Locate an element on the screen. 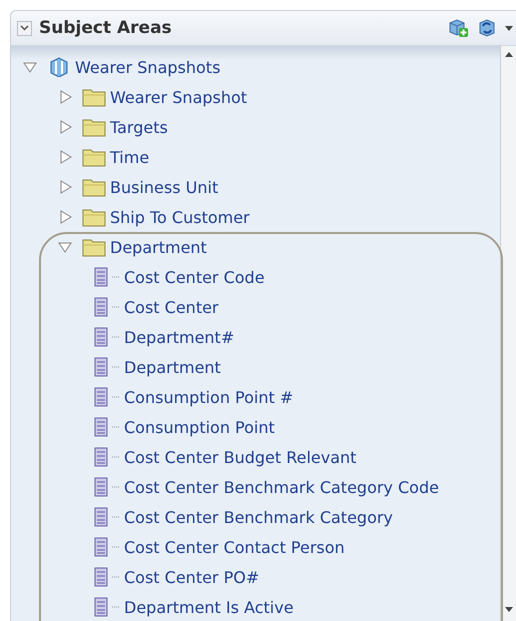 The height and width of the screenshot is (621, 516). column-label: Cost Center Code is located at coordinates (194, 277).